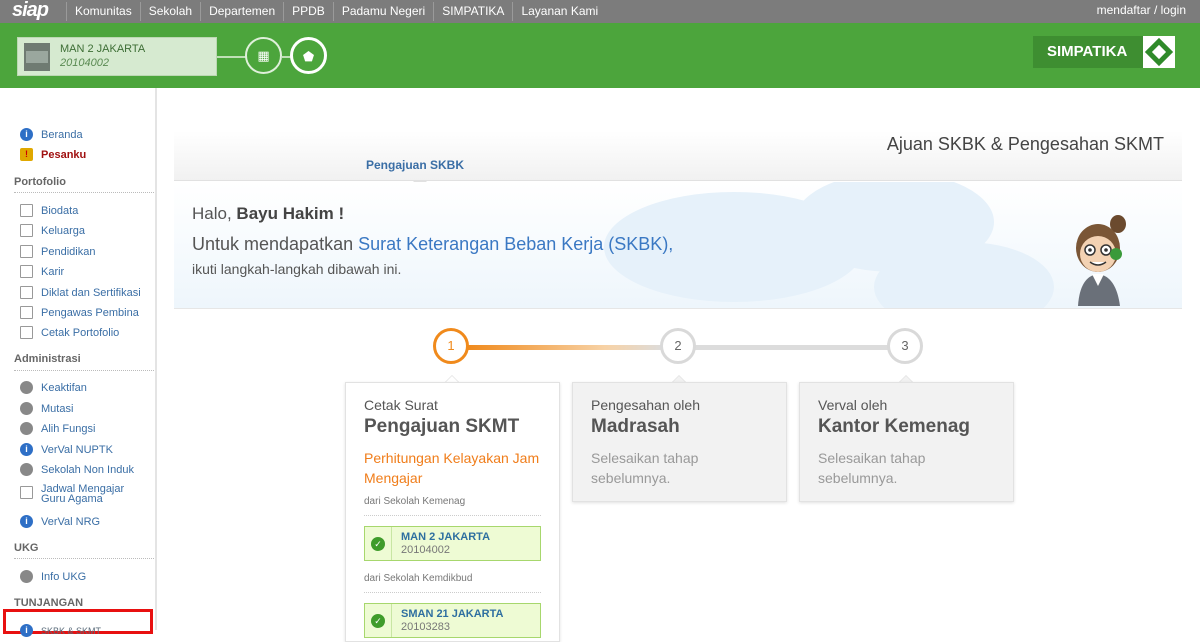 Image resolution: width=1200 pixels, height=642 pixels. What do you see at coordinates (452, 543) in the screenshot?
I see `school-entry-kemenag: ✓ MAN 2 JAKARTA 20104002` at bounding box center [452, 543].